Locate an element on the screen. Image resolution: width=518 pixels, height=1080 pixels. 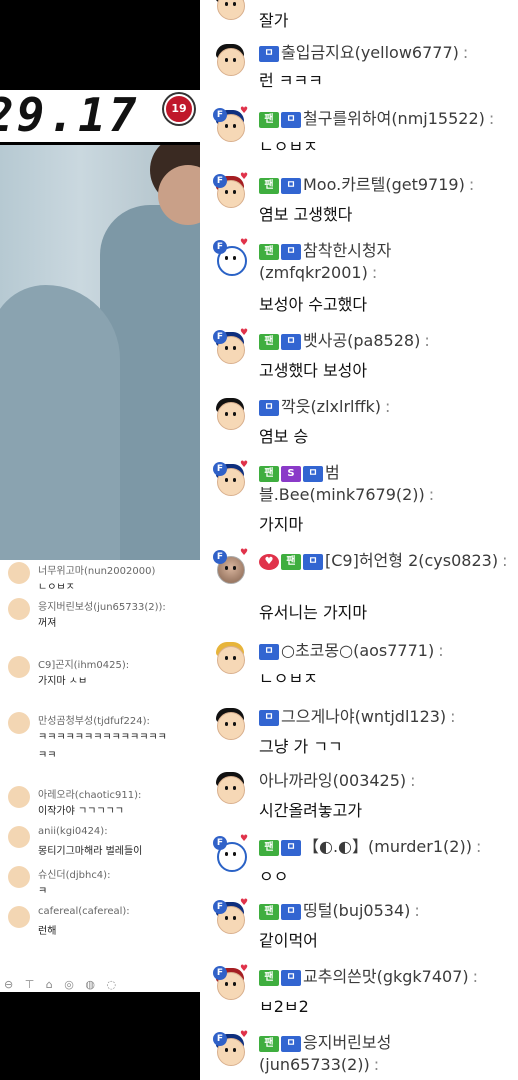
chat-username: ○초코몽○(aos7771) is located at coordinates (357, 650).